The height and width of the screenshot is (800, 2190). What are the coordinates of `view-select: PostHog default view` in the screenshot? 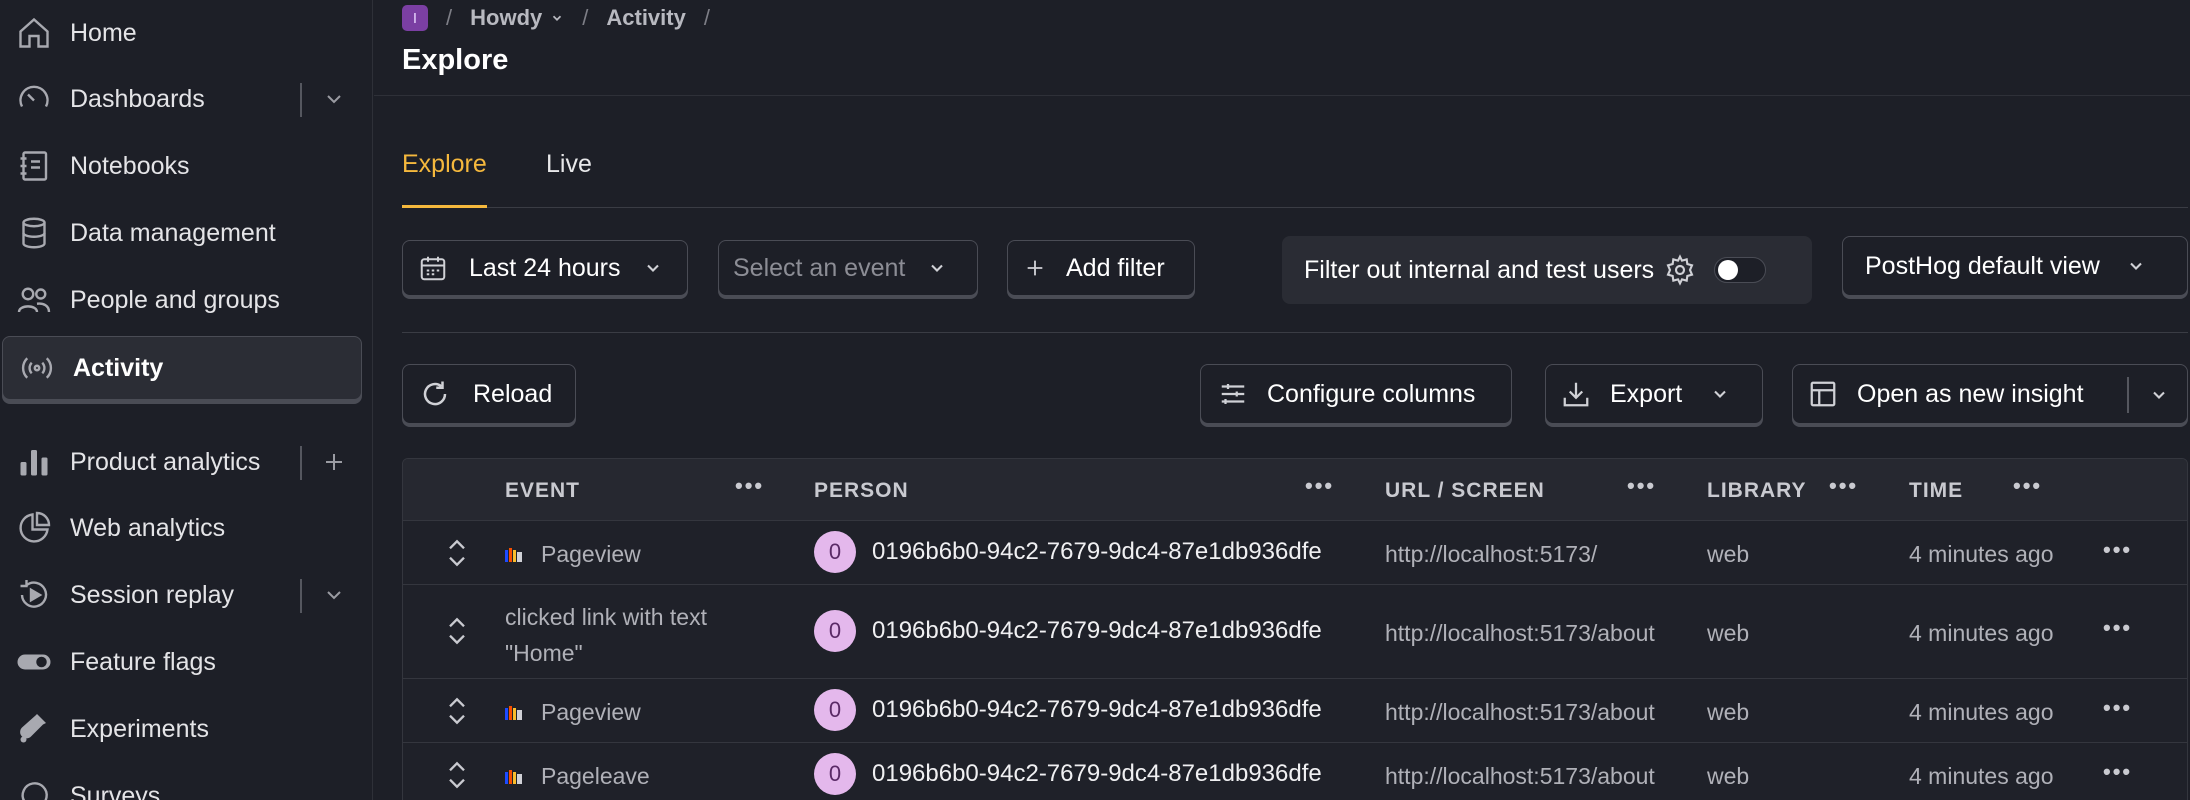 It's located at (2015, 266).